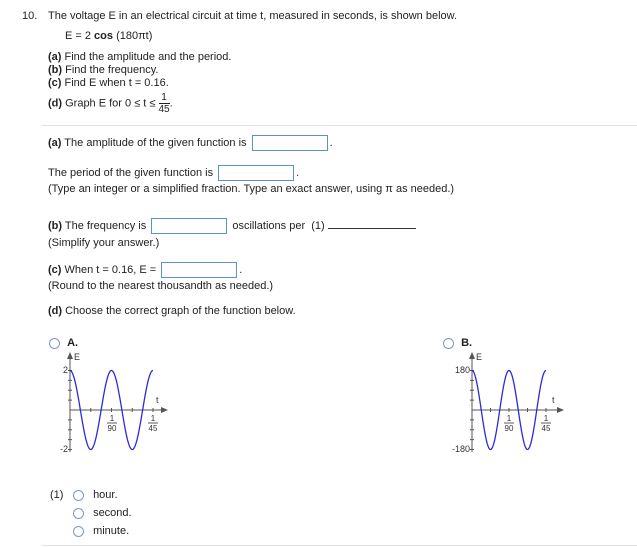  I want to click on part-text: Graph E for 0 ≤ t ≤, so click(110, 103).